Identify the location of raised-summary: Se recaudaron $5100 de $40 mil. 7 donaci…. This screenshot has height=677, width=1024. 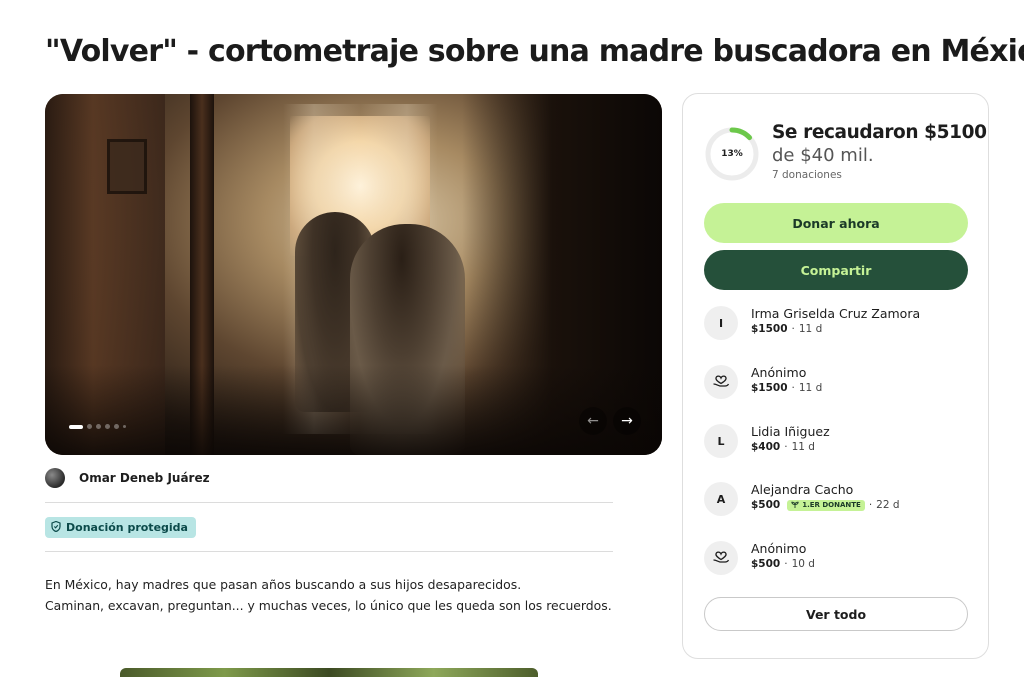
(879, 151).